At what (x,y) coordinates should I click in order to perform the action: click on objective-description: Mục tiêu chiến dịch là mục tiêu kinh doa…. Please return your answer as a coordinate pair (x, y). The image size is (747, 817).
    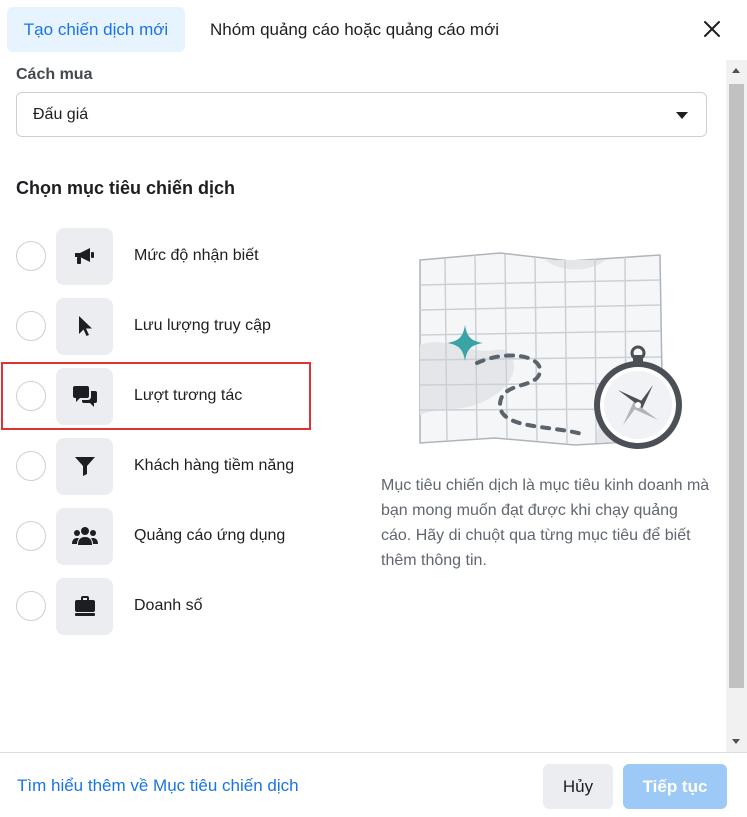
    Looking at the image, I should click on (545, 523).